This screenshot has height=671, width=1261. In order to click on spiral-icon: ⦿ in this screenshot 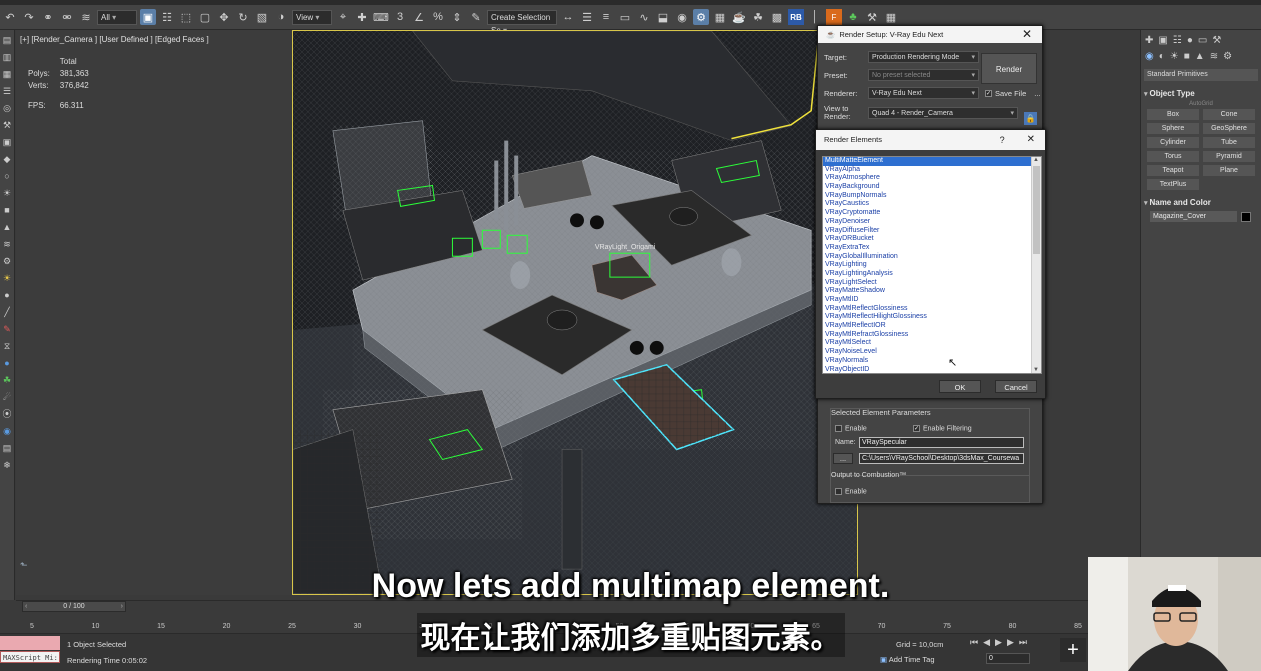, I will do `click(7, 414)`.